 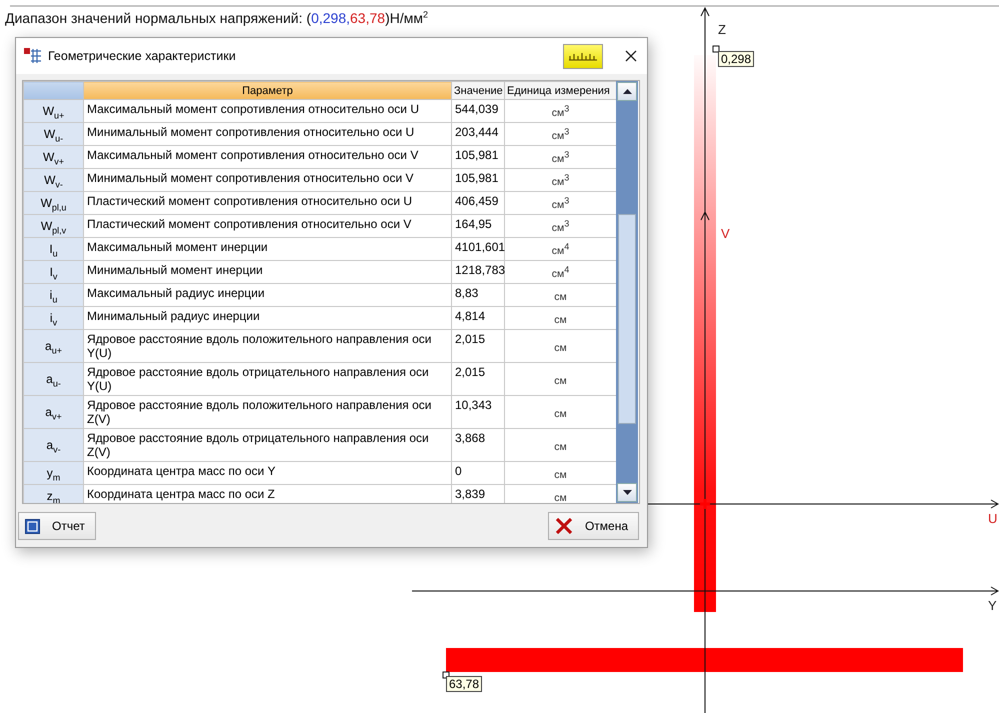 I want to click on symbol-cell: W$_{v+}$, so click(x=54, y=157).